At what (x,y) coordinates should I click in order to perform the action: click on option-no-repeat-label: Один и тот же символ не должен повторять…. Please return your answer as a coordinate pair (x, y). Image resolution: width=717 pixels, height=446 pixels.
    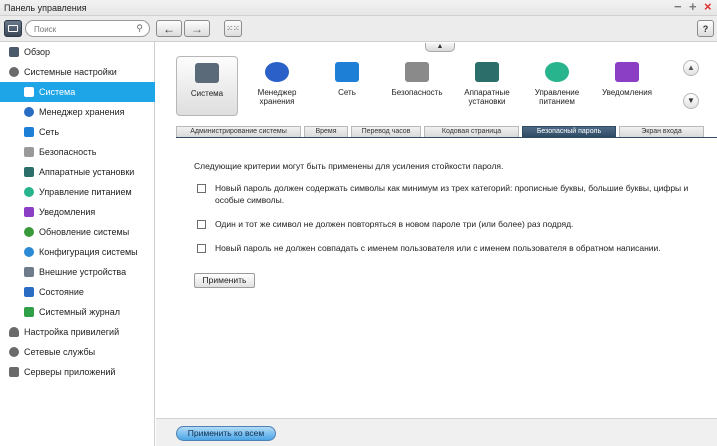
    Looking at the image, I should click on (394, 224).